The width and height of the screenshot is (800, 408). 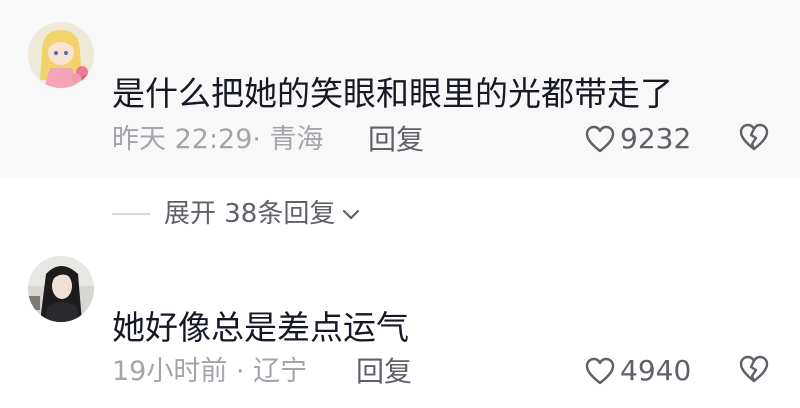 What do you see at coordinates (392, 93) in the screenshot?
I see `comment-text: 是什么把她的笑眼和眼里的光都带走了` at bounding box center [392, 93].